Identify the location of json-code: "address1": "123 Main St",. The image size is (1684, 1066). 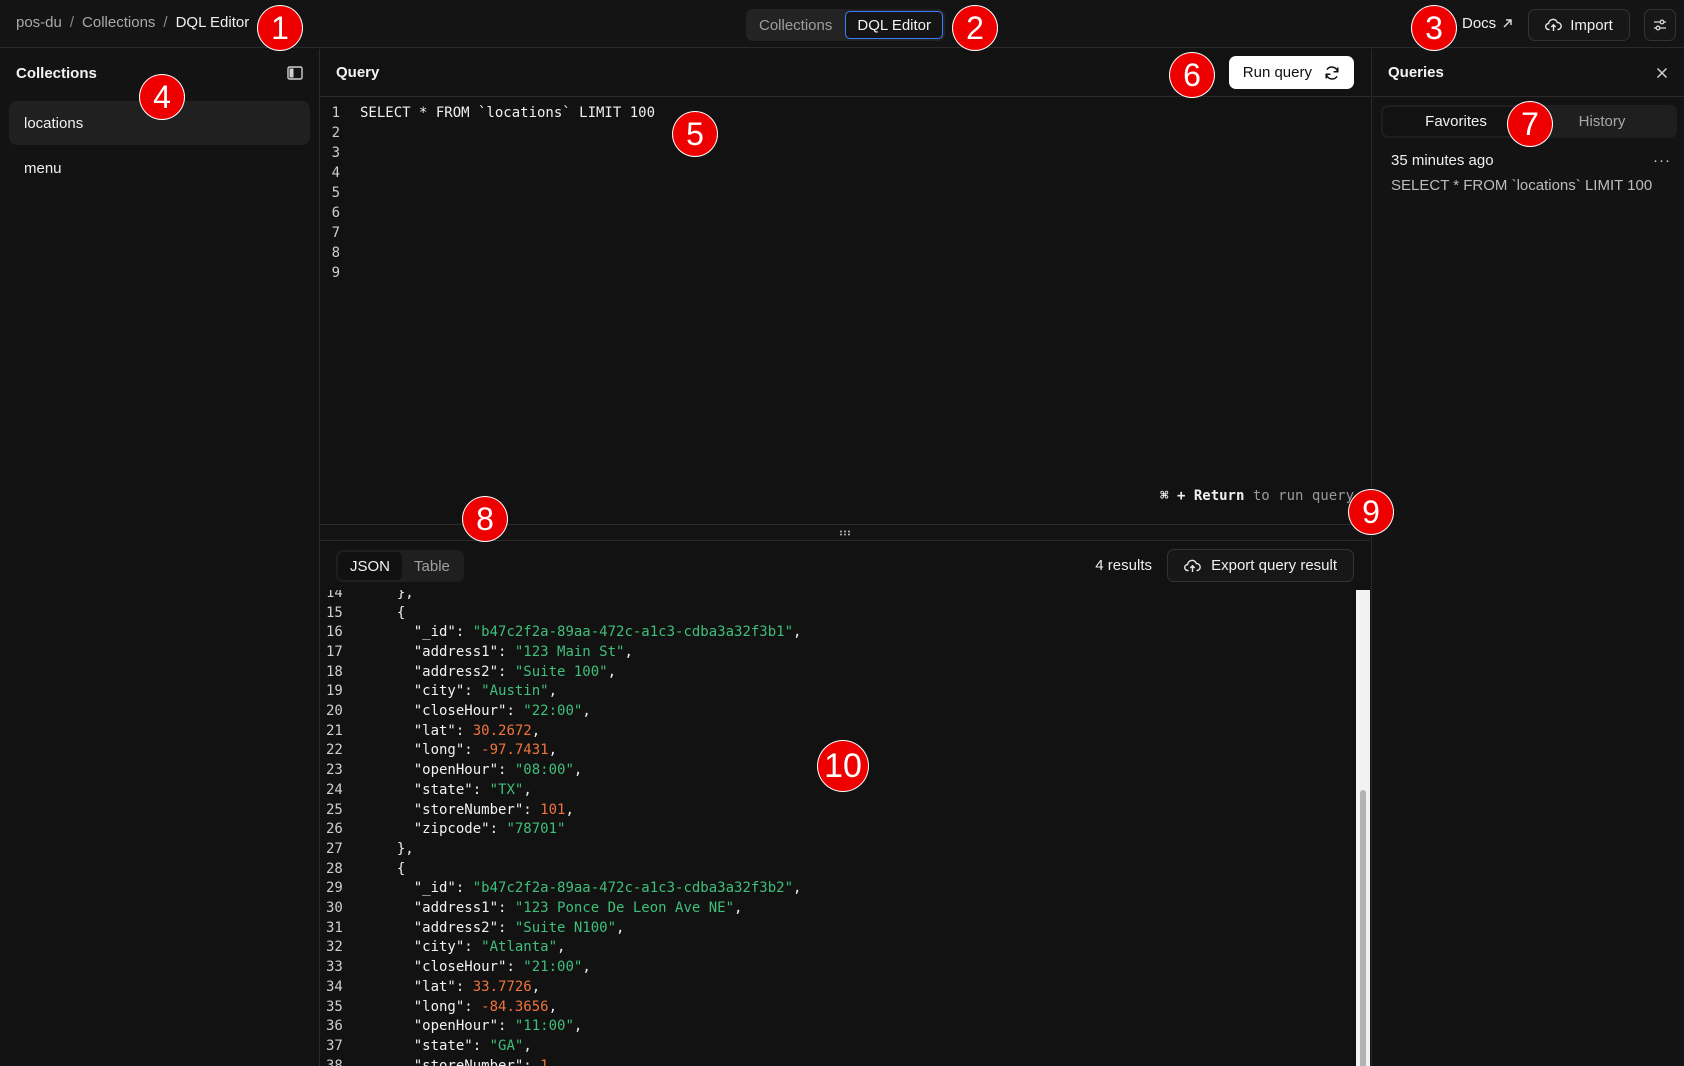
(506, 652).